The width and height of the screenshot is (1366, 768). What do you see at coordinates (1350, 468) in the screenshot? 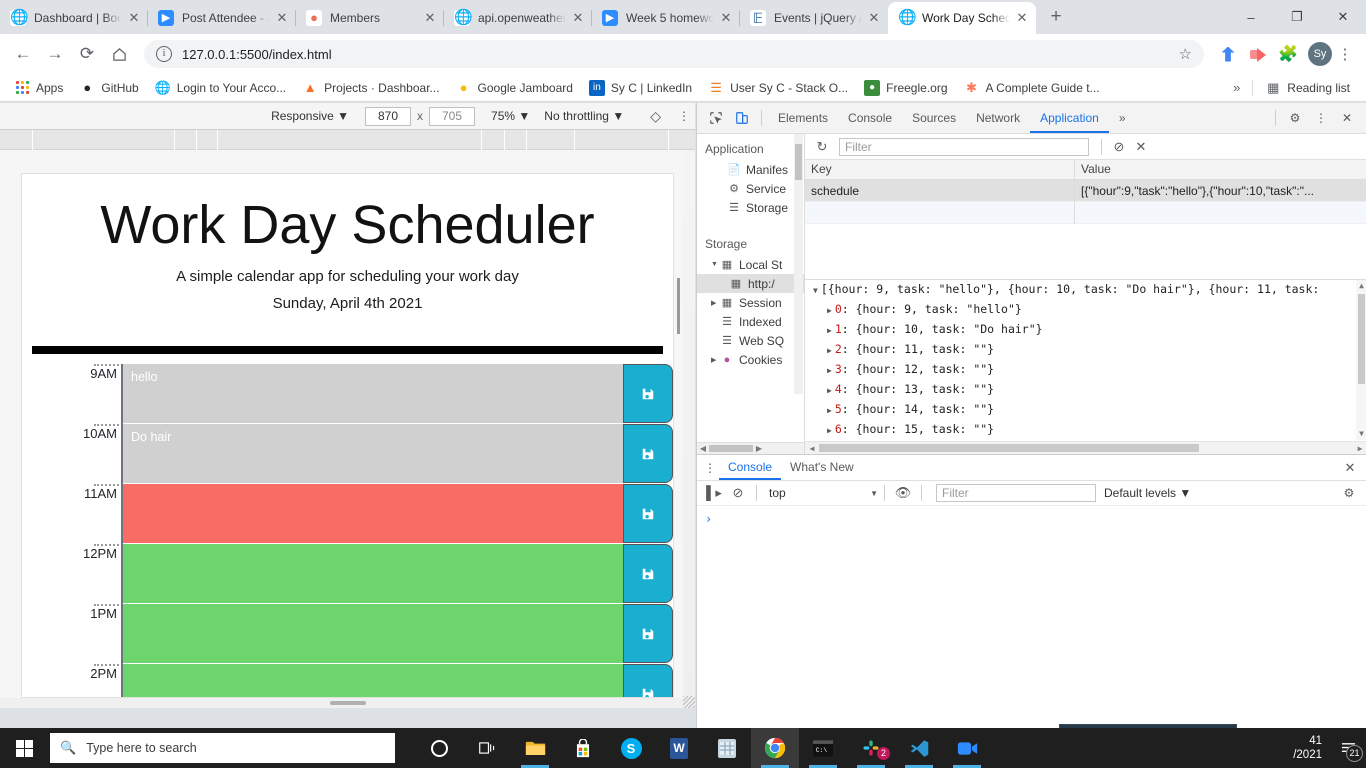
I see `drawer-close-icon: ✕` at bounding box center [1350, 468].